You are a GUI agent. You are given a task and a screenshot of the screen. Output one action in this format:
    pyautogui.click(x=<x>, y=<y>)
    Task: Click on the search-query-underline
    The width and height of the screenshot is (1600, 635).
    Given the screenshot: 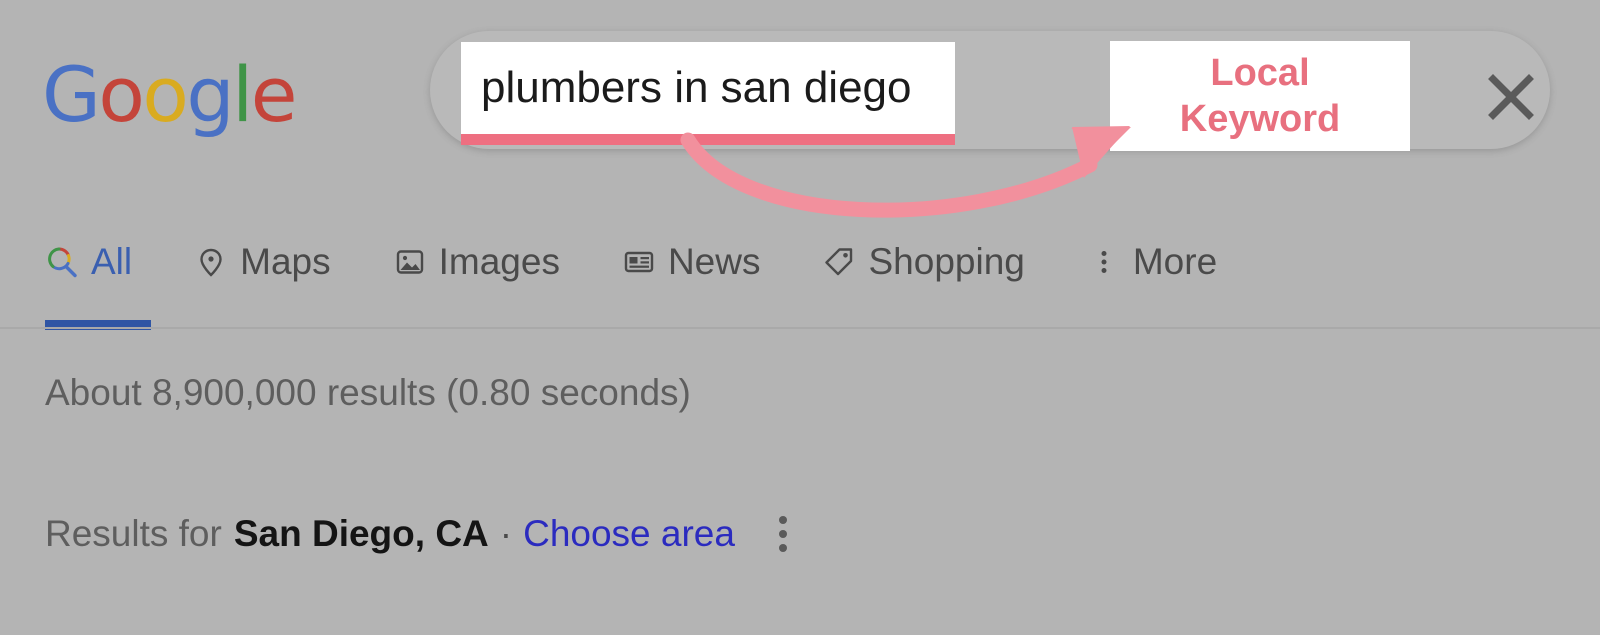 What is the action you would take?
    pyautogui.click(x=708, y=139)
    